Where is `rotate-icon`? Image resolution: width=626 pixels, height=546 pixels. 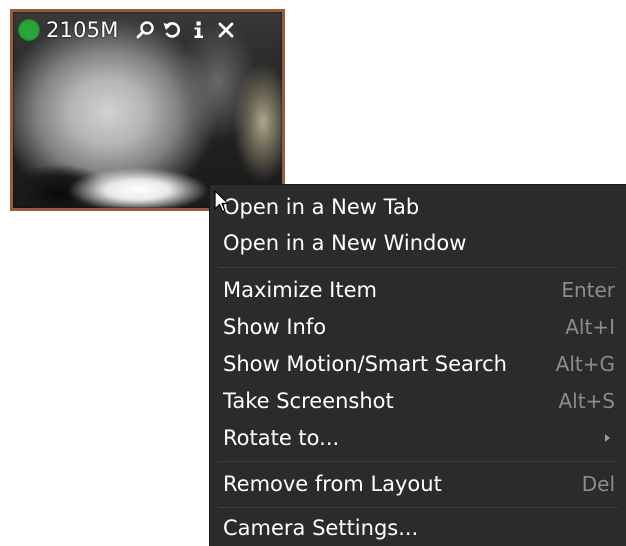
rotate-icon is located at coordinates (172, 30).